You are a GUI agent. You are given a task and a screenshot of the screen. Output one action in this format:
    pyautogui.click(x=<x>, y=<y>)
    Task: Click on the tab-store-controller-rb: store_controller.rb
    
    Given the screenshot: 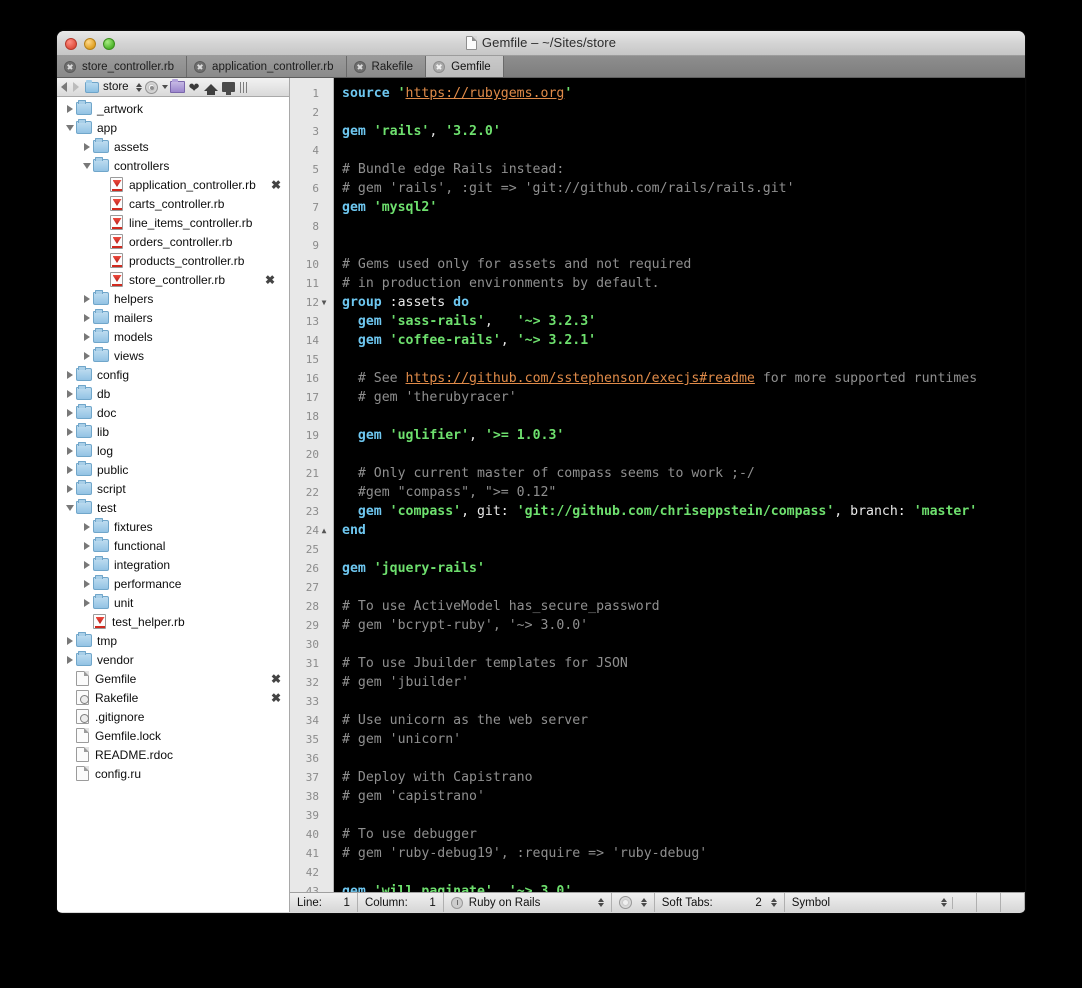 What is the action you would take?
    pyautogui.click(x=122, y=66)
    